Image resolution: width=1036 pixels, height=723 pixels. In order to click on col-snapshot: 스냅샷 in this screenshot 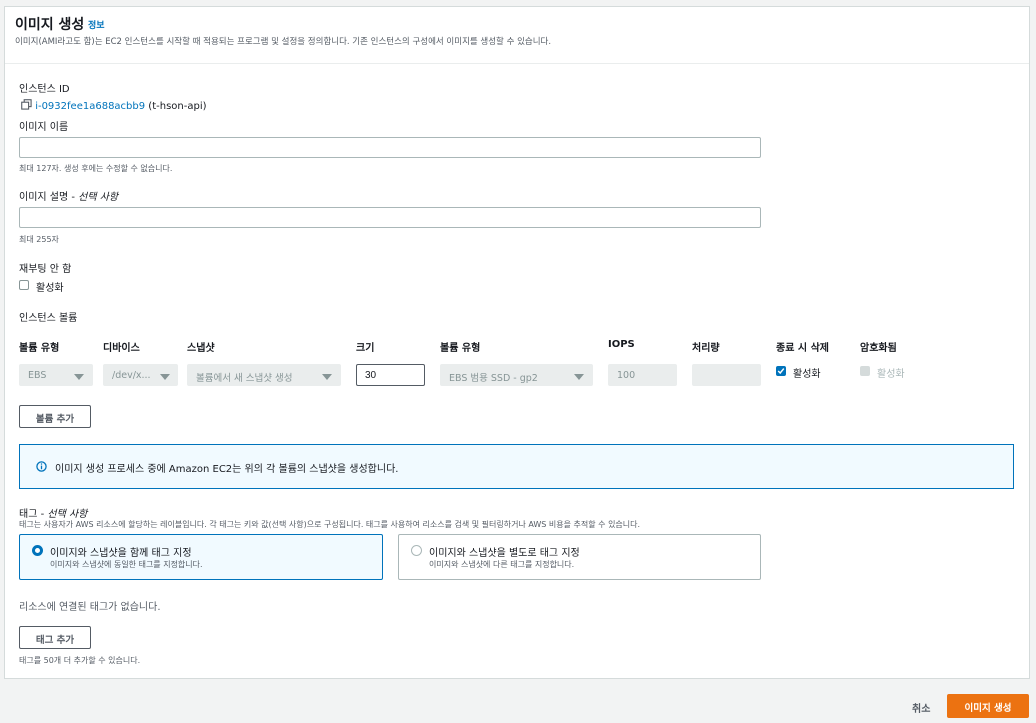, I will do `click(201, 348)`.